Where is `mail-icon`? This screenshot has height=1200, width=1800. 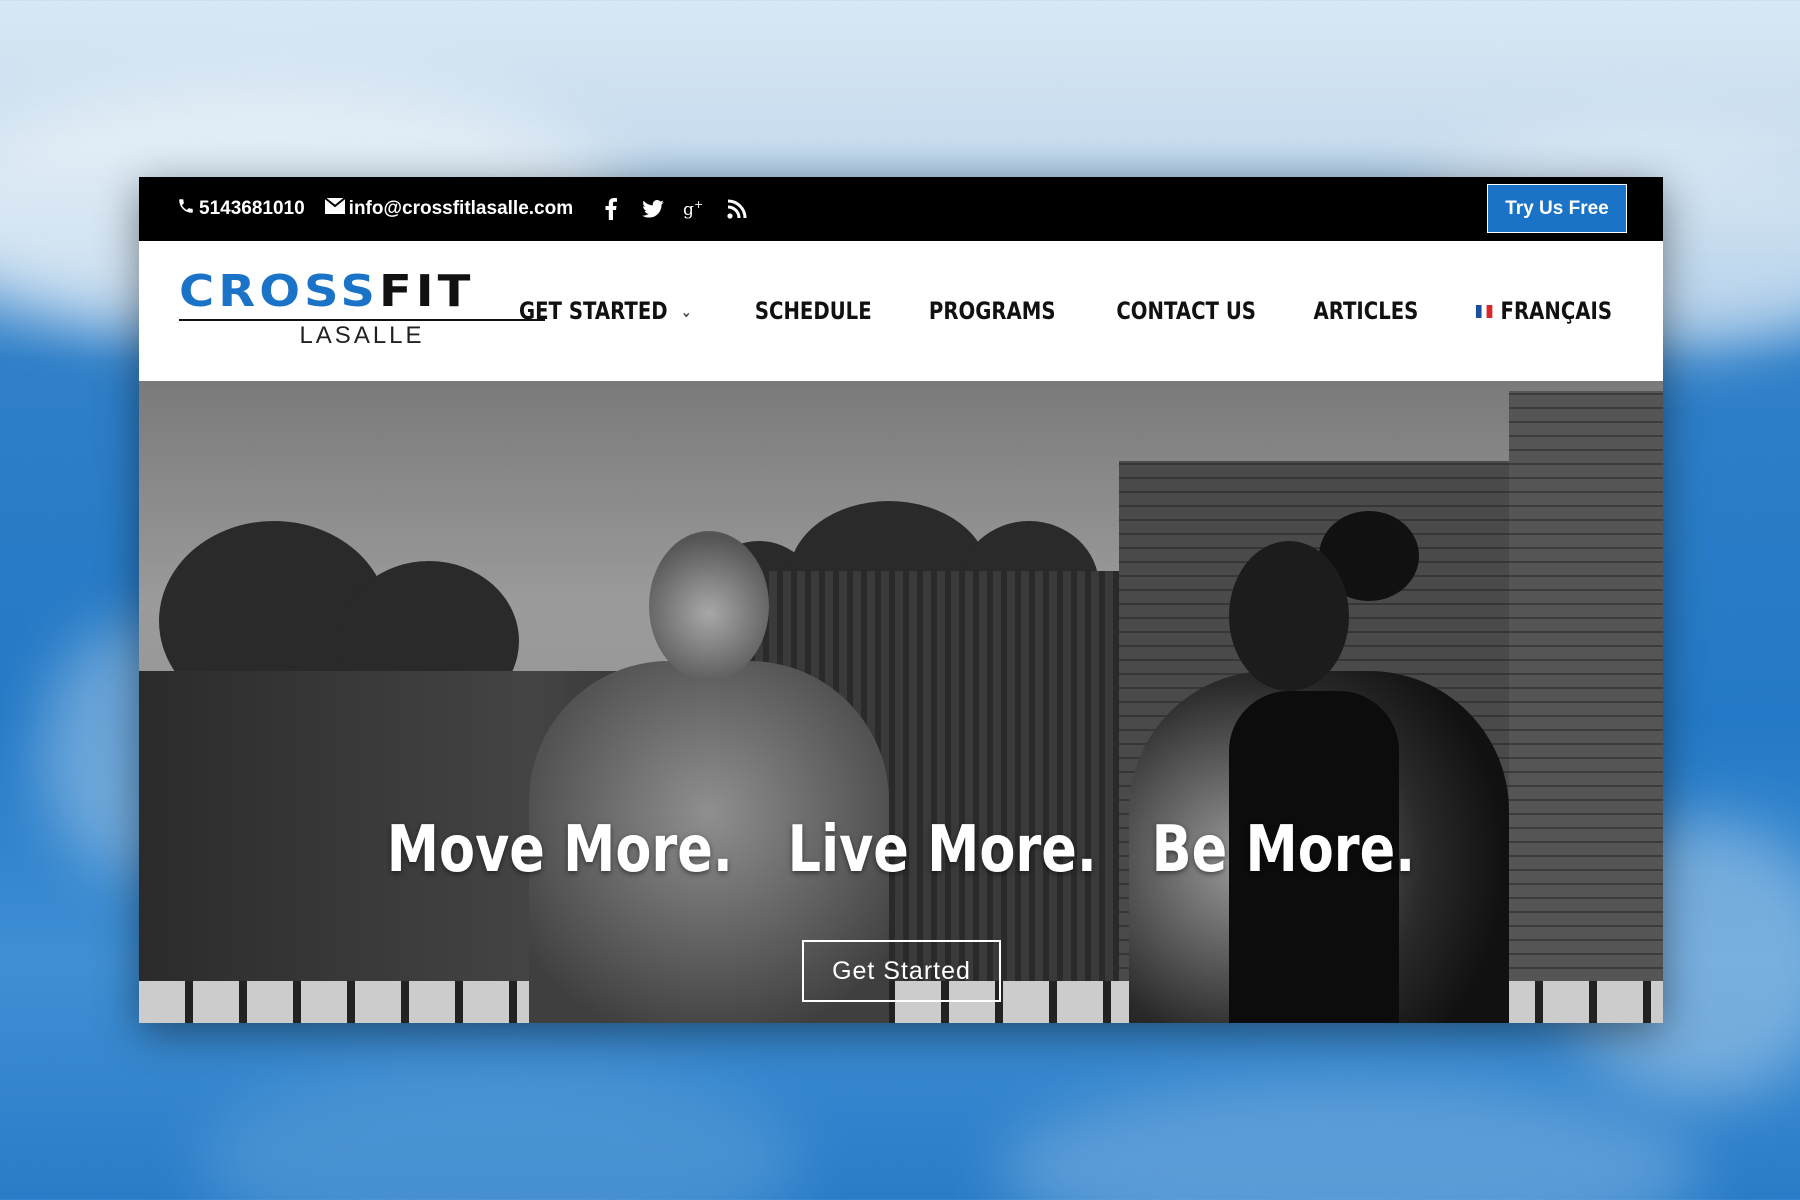 mail-icon is located at coordinates (335, 208).